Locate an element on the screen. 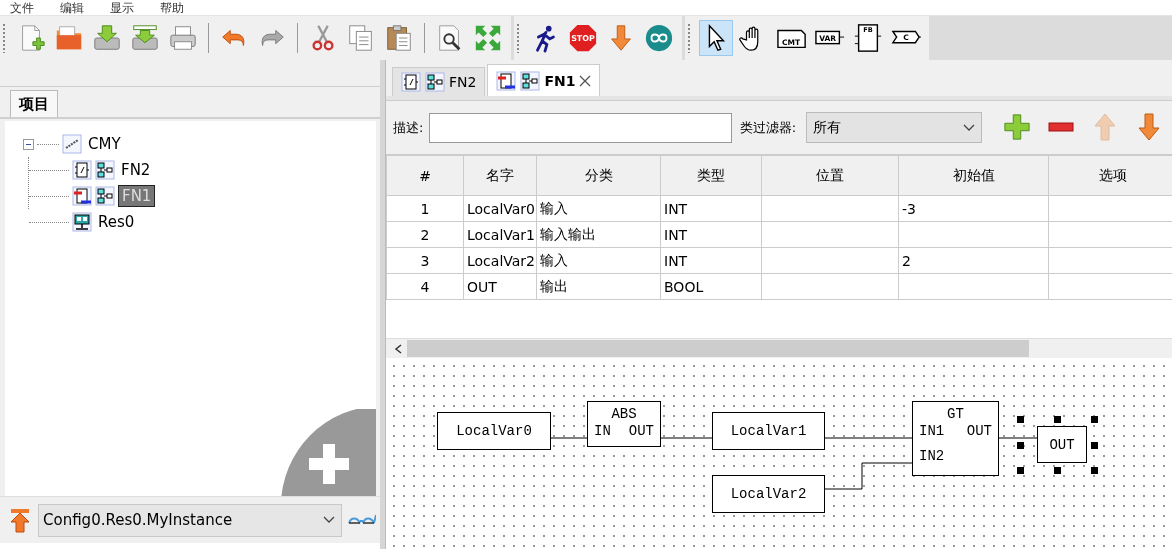  table-cell: BOOL is located at coordinates (711, 286).